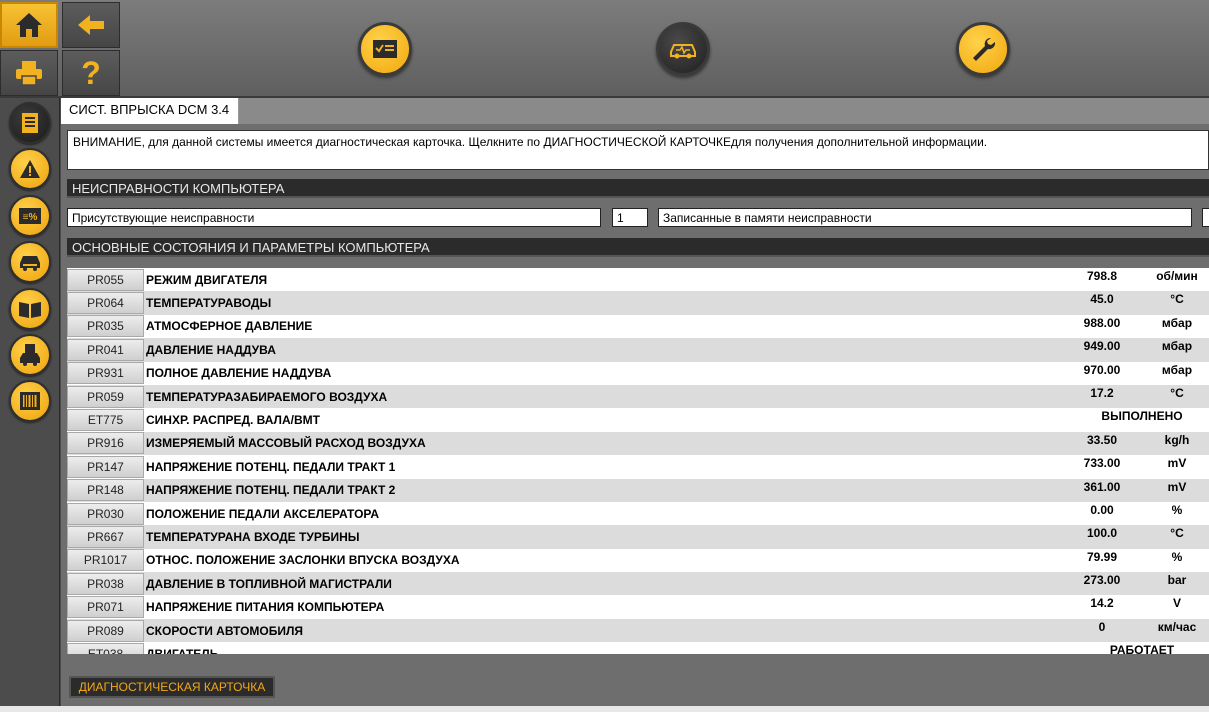  I want to click on parameter-name: ОТНОС. ПОЛОЖЕНИЕ ЗАСЛОНКИ ВПУСКА ВОЗДУХА, so click(303, 560).